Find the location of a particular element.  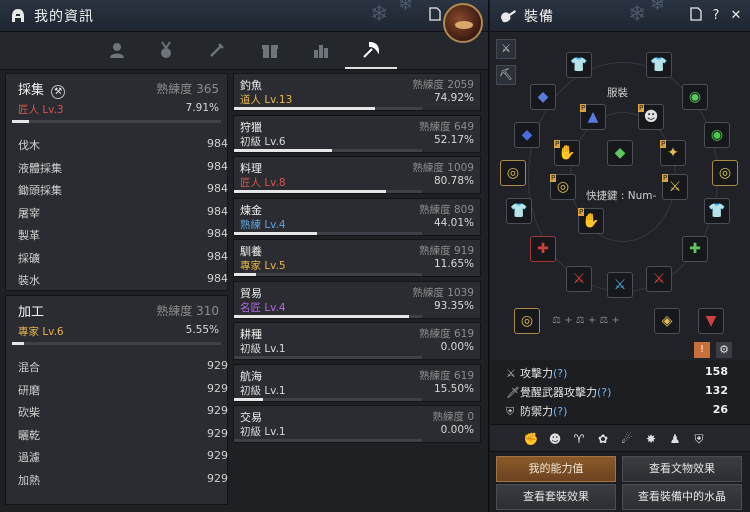

stats-panel: ⚔ 攻擊力(?) 158 🗡覺醒武器攻擊力(?) 132 ⛨ 防禦力(?) 26 is located at coordinates (620, 391).